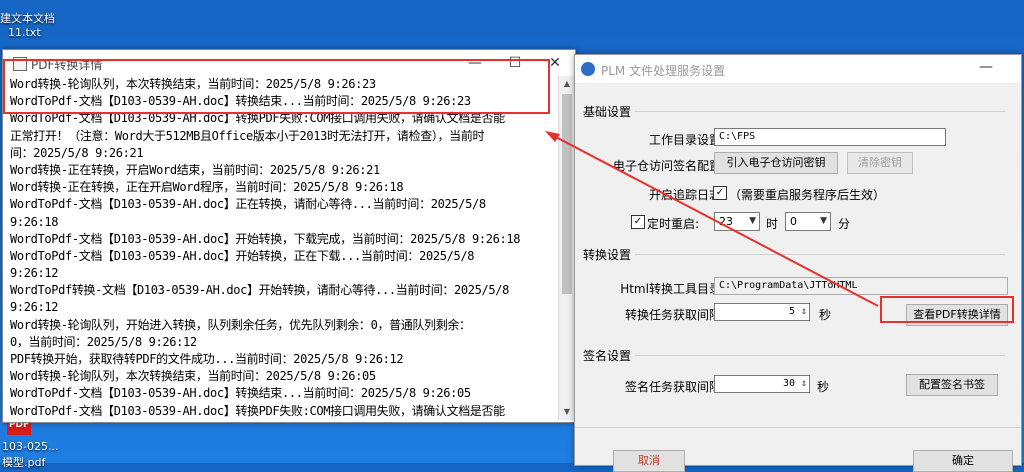 The height and width of the screenshot is (472, 1024). I want to click on group-convert-settings: 转换设置, so click(607, 255).